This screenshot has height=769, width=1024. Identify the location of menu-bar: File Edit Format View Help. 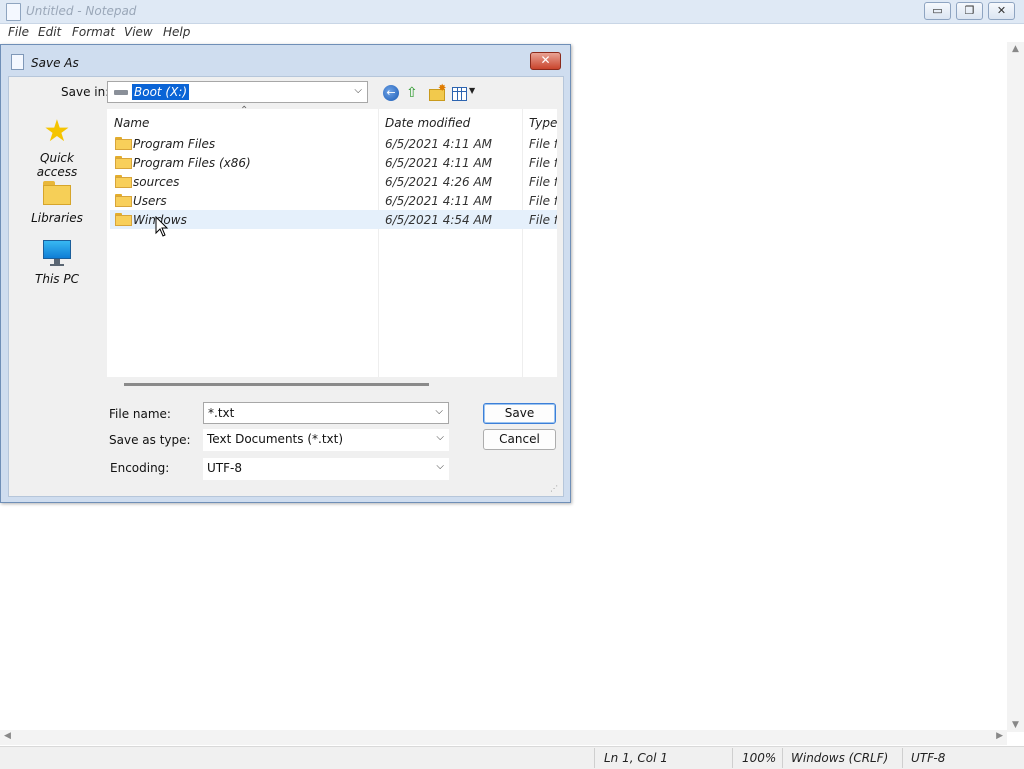
(512, 33).